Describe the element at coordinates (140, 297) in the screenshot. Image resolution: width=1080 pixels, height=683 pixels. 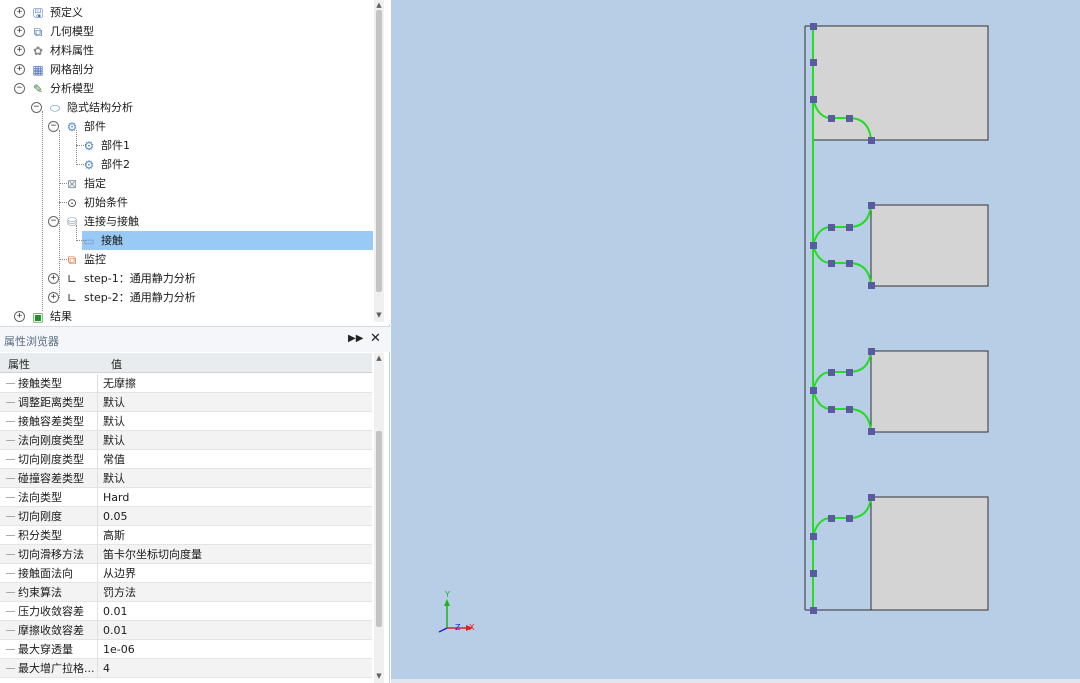
I see `tree-item-label: step-2：通用静力分析` at that location.